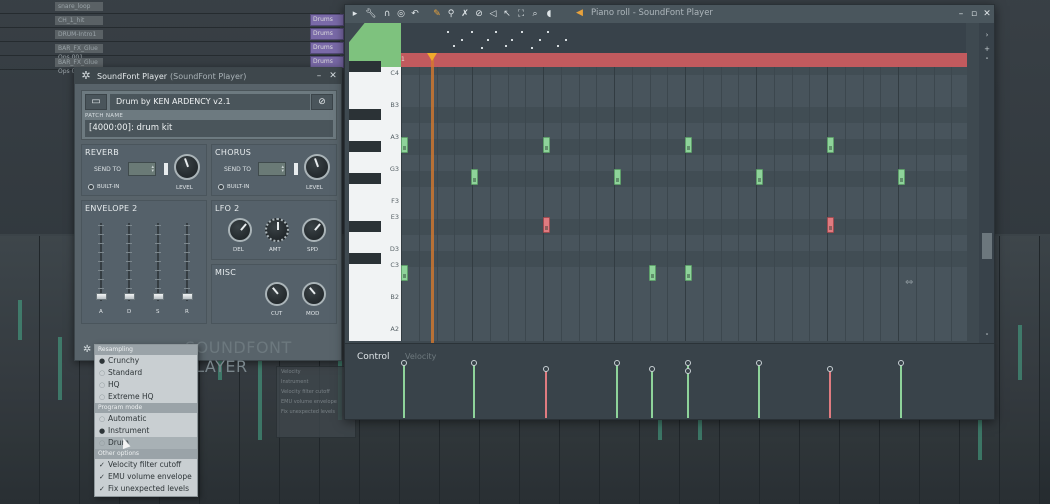 The image size is (1050, 504). Describe the element at coordinates (507, 14) in the screenshot. I see `select-icon: ↖` at that location.